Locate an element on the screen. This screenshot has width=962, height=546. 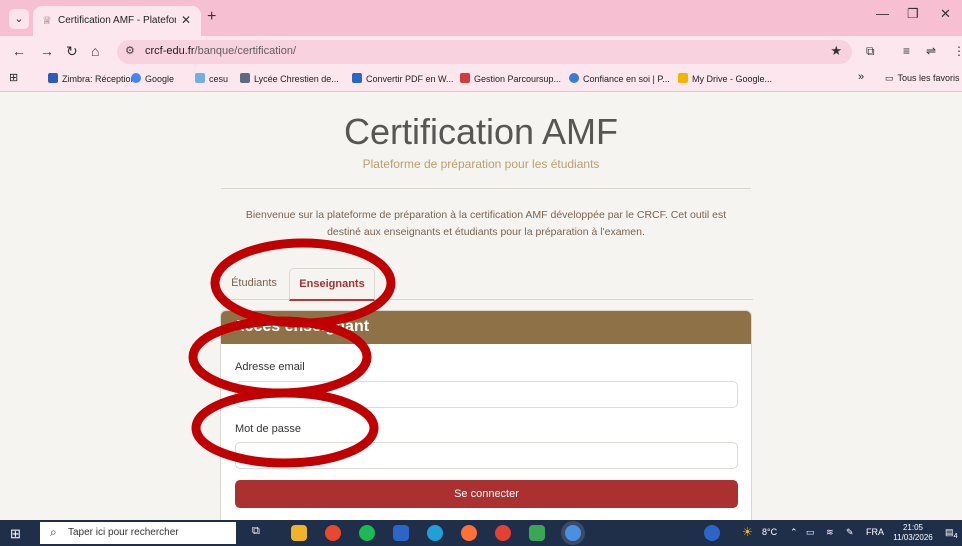
site-favicon-icon: ♕ is located at coordinates (47, 21).